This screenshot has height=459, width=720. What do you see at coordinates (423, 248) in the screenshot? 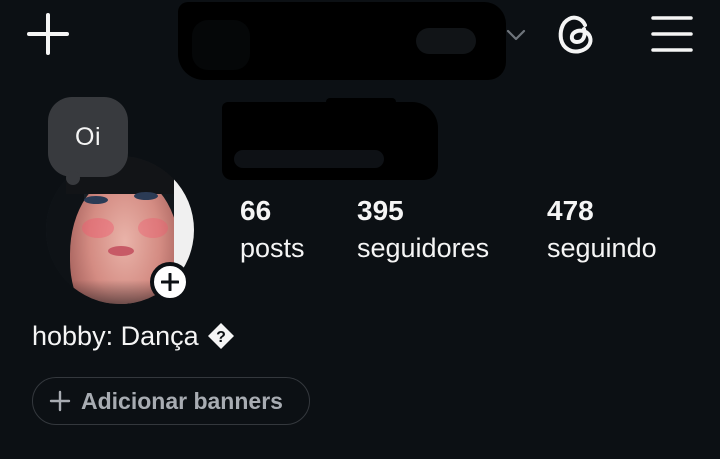
I see `followers-label: seguidores` at bounding box center [423, 248].